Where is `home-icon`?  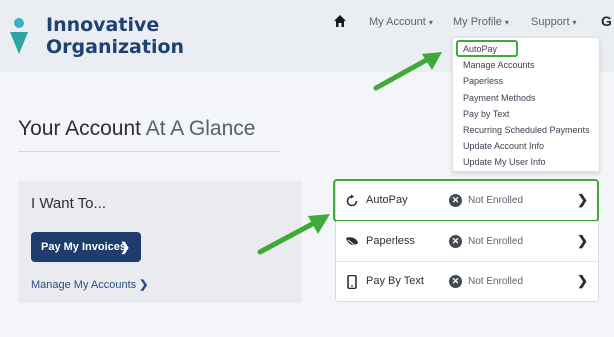
home-icon is located at coordinates (340, 21).